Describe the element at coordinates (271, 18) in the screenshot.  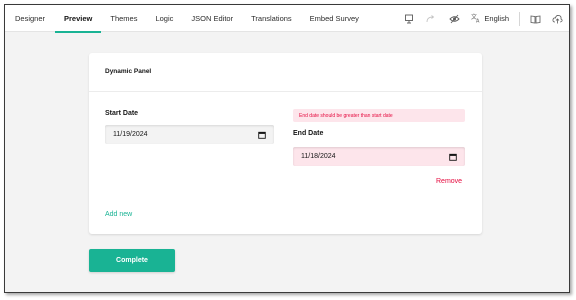
I see `tab-translations: Translations` at that location.